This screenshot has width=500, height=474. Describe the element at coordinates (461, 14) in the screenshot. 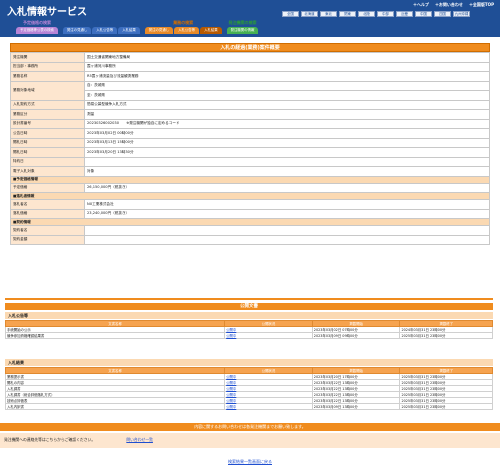

I see `region-tab-kyushu: 九州沖縄` at that location.